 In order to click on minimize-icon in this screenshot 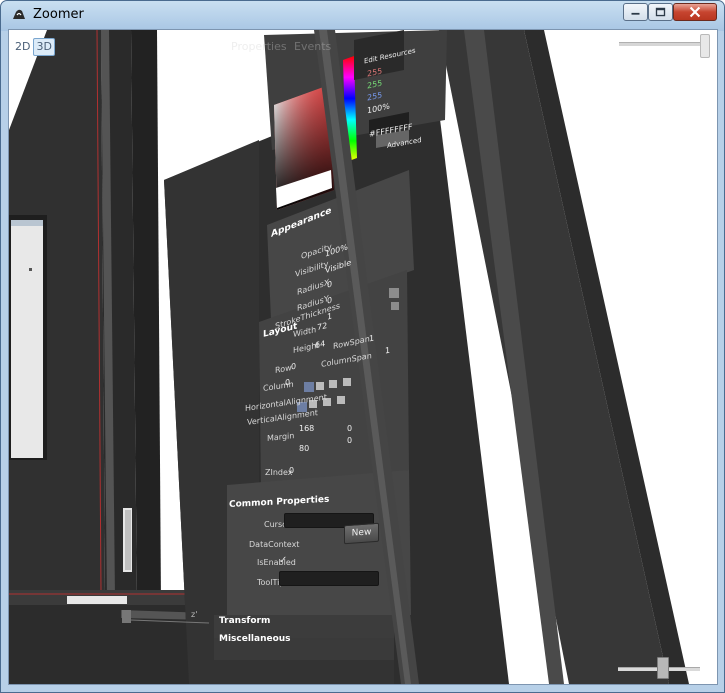, I will do `click(635, 13)`.